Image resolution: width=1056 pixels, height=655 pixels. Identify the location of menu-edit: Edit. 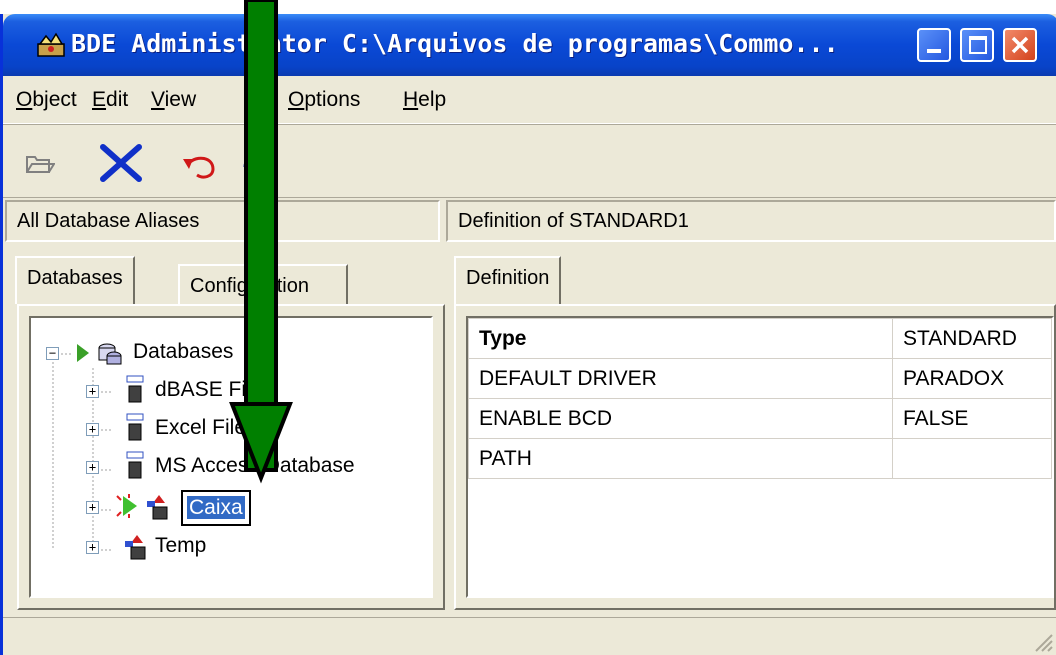
(110, 100).